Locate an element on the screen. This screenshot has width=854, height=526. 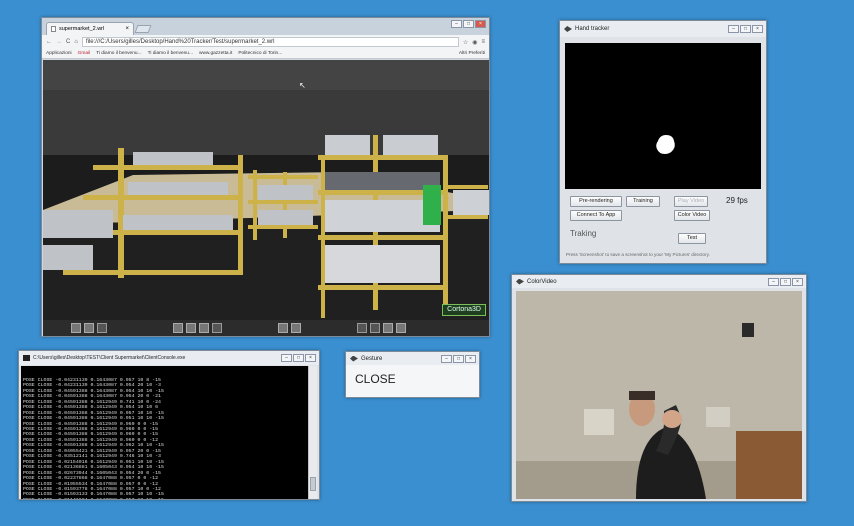
browser-tab: supermarket_2.wrl × is located at coordinates (90, 28).